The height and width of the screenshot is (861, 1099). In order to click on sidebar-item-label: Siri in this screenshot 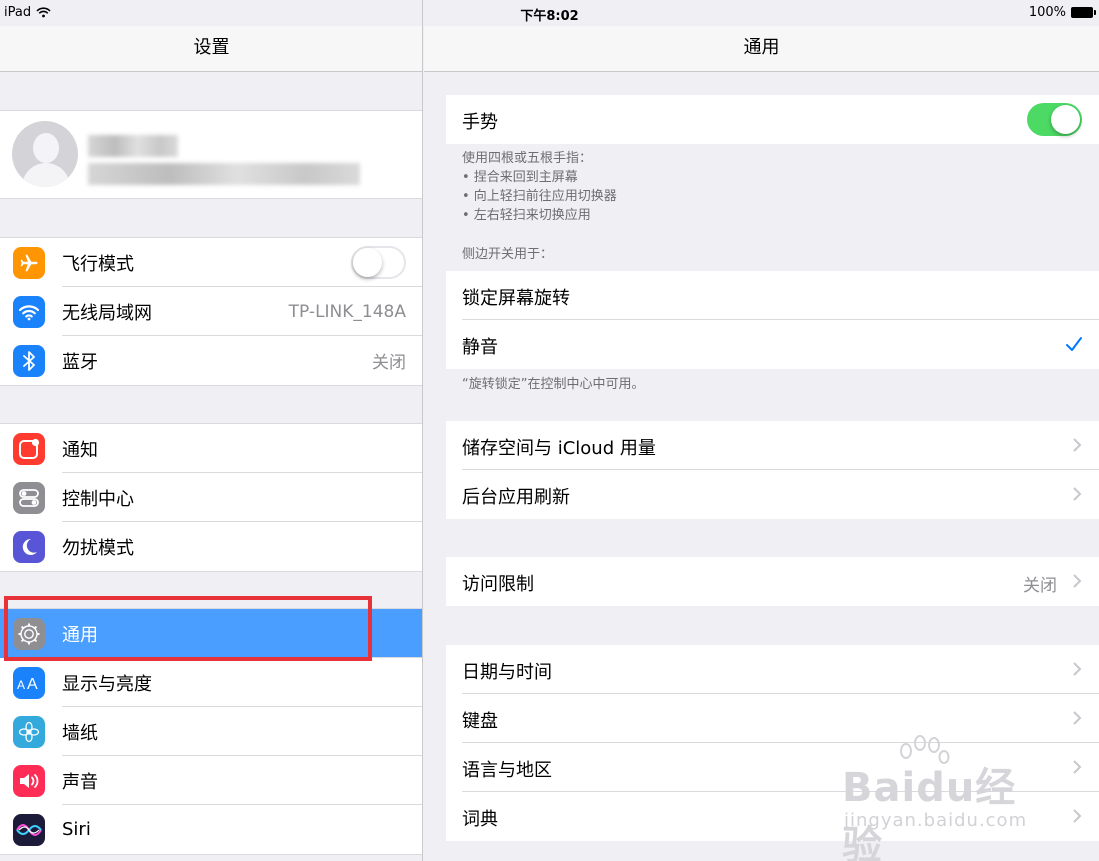, I will do `click(76, 829)`.